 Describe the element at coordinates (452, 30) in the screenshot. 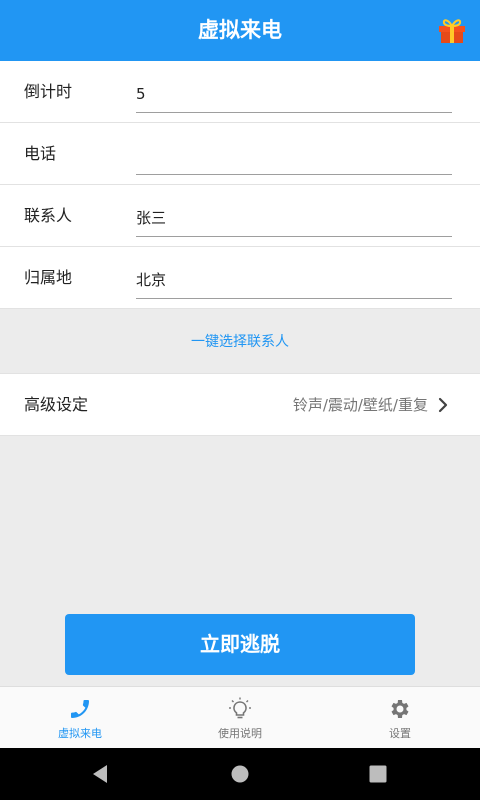

I see `gift-icon` at that location.